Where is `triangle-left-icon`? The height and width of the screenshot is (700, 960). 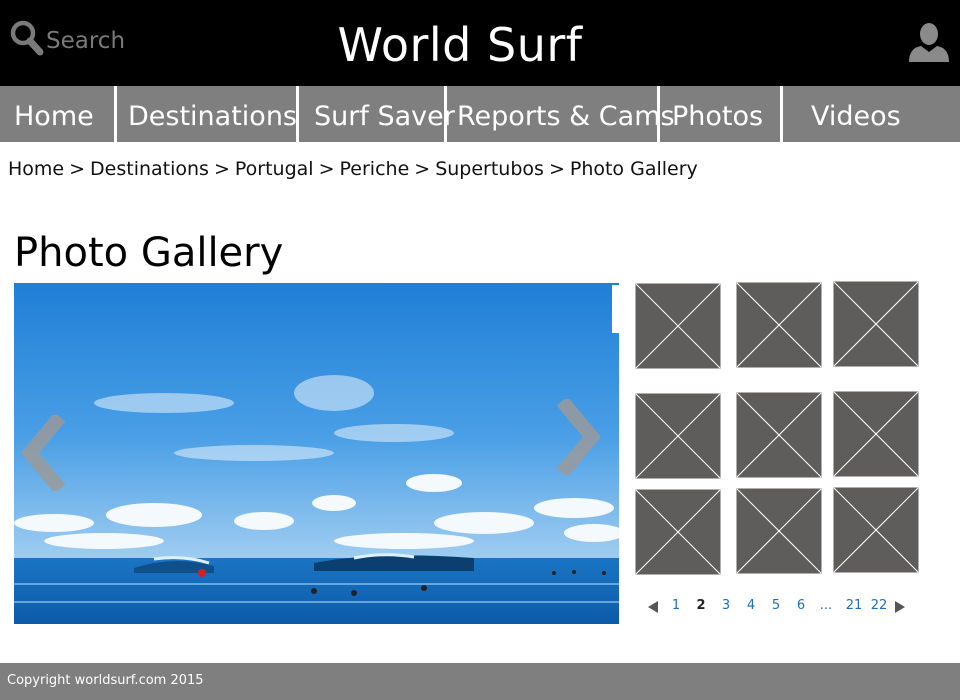 triangle-left-icon is located at coordinates (653, 609).